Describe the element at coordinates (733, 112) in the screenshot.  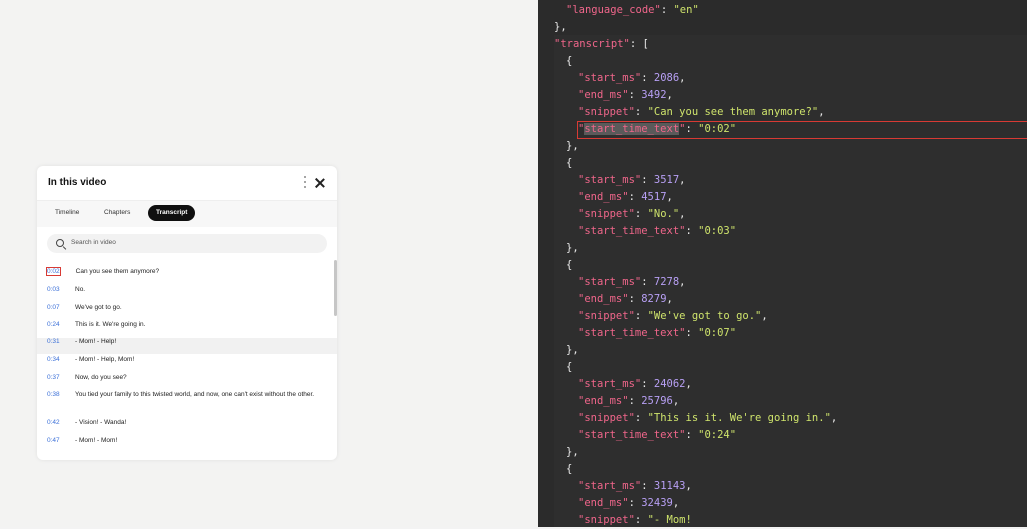
I see `code-token: "Can you see them anymore?"` at that location.